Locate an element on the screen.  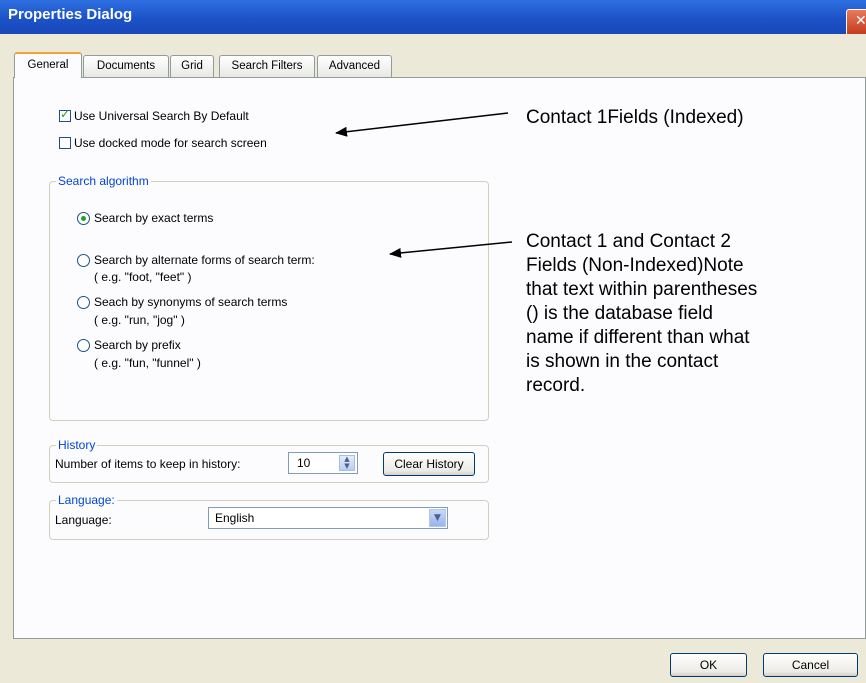
annotation-line: Contact 1 and Contact 2 is located at coordinates (628, 241).